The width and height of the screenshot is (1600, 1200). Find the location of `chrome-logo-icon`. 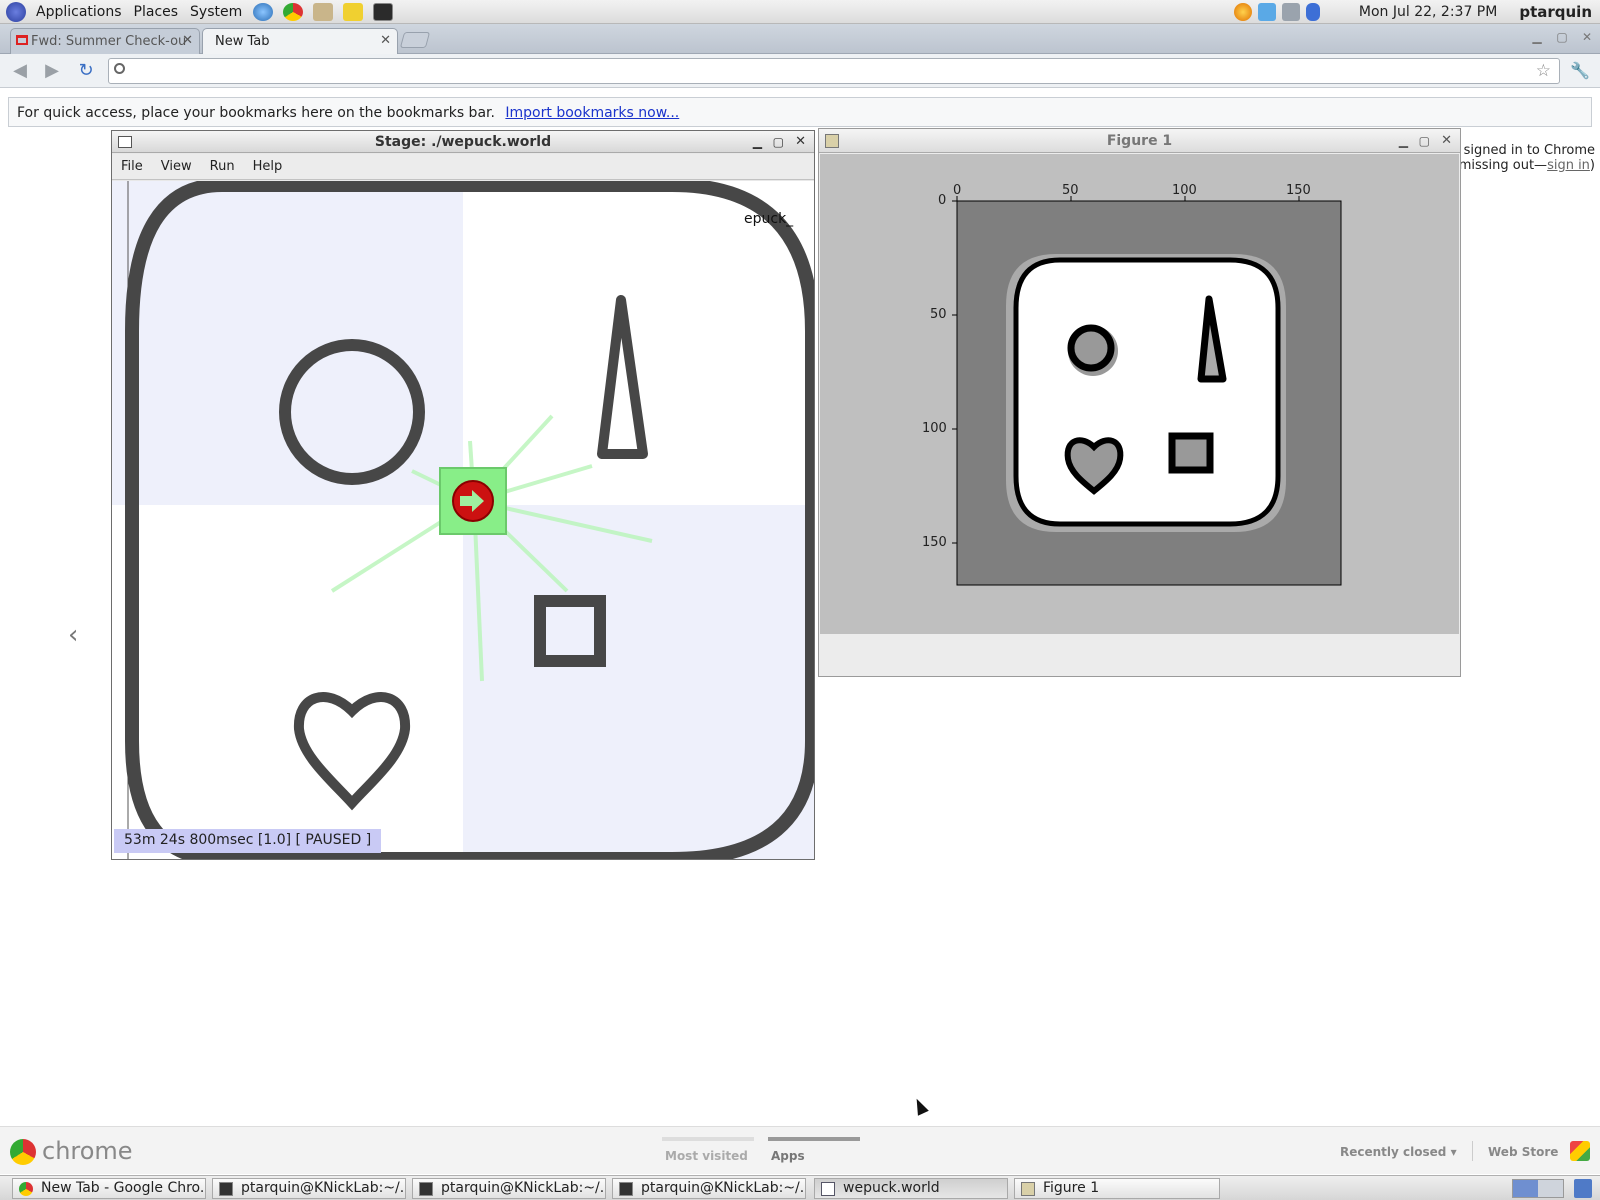

chrome-logo-icon is located at coordinates (23, 1152).